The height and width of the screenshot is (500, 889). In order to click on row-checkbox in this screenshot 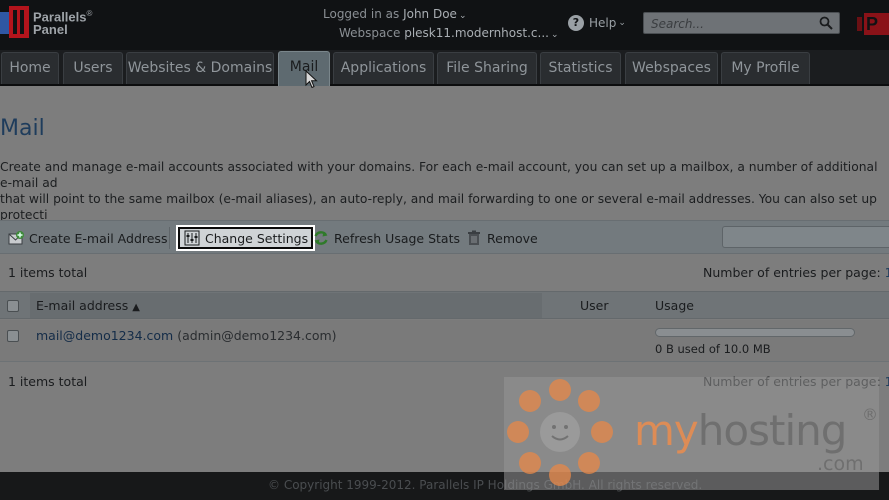, I will do `click(13, 336)`.